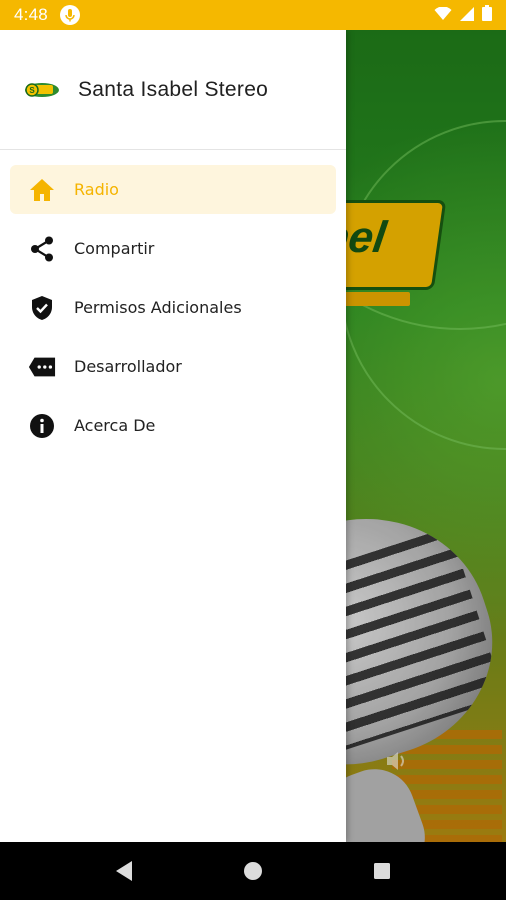 The width and height of the screenshot is (506, 900). Describe the element at coordinates (42, 367) in the screenshot. I see `tag-icon` at that location.